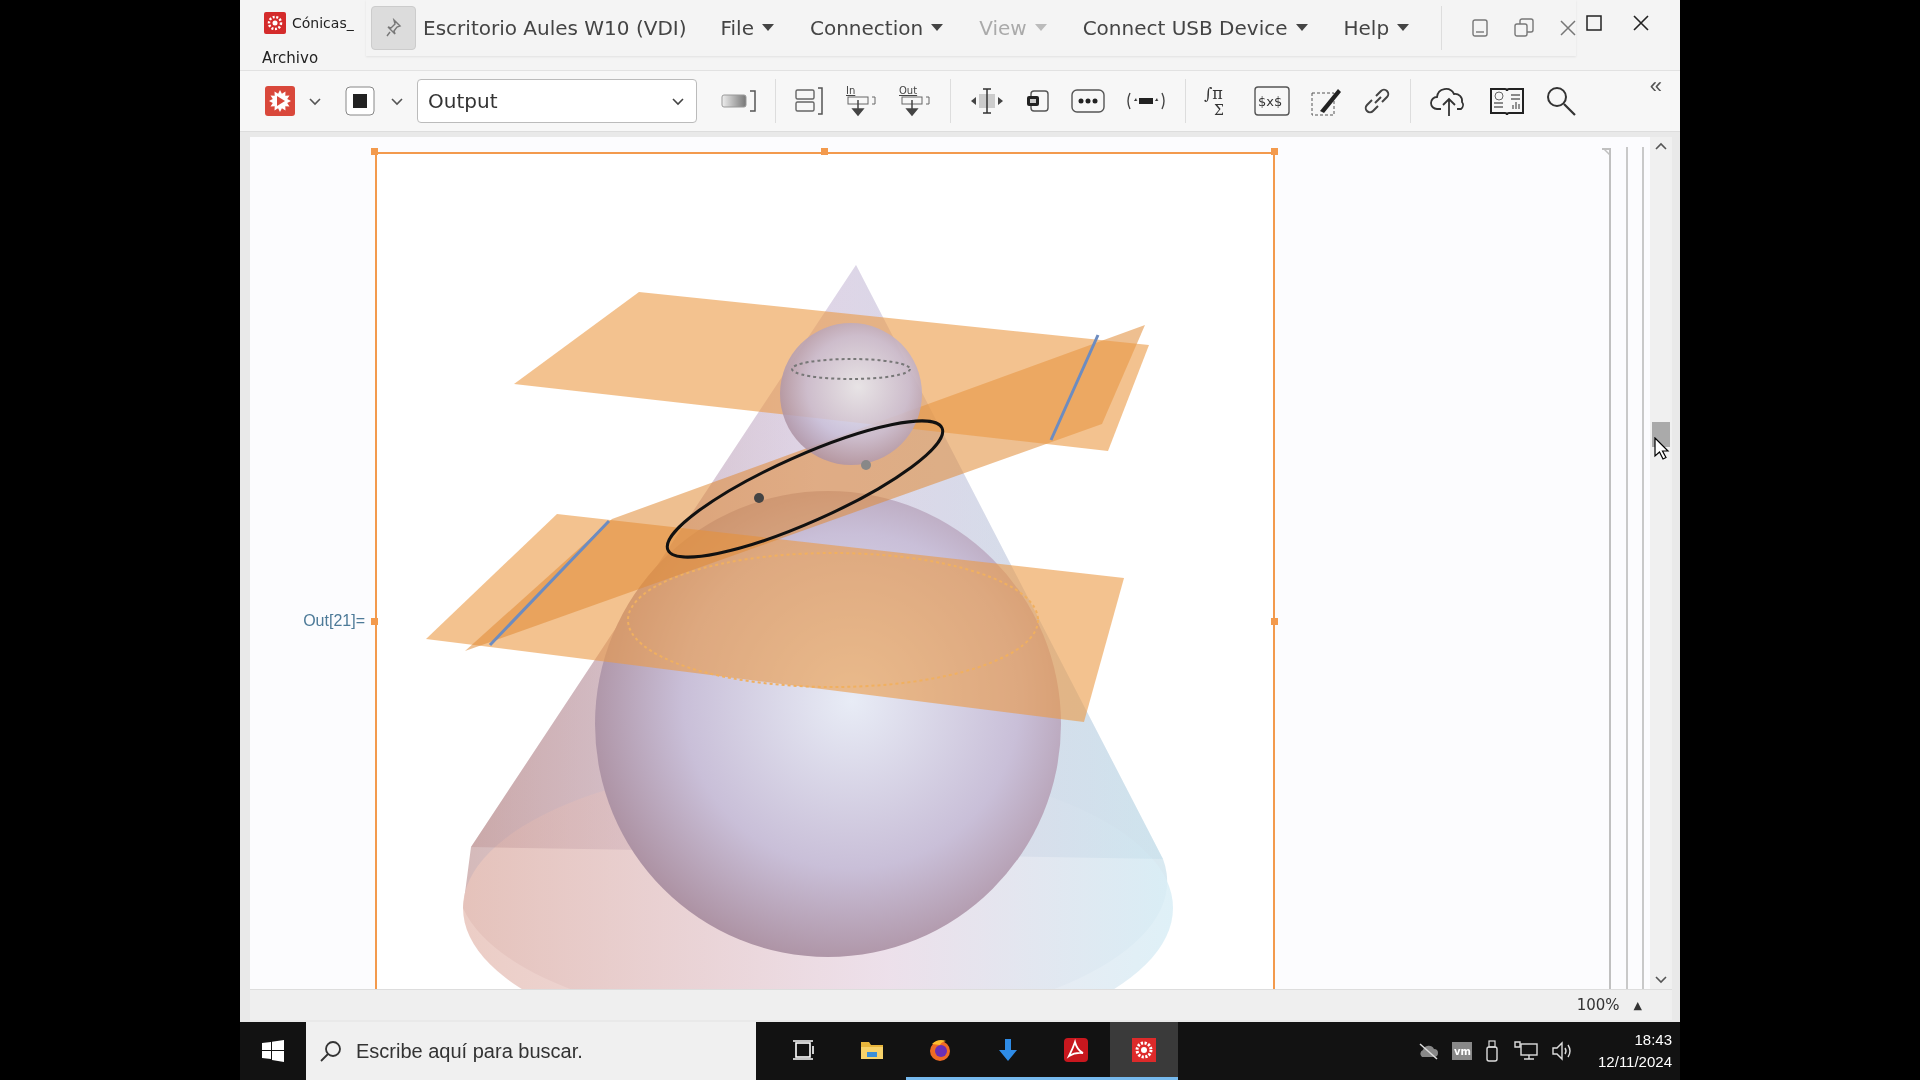 The height and width of the screenshot is (1080, 1920). I want to click on maximize-icon, so click(1594, 22).